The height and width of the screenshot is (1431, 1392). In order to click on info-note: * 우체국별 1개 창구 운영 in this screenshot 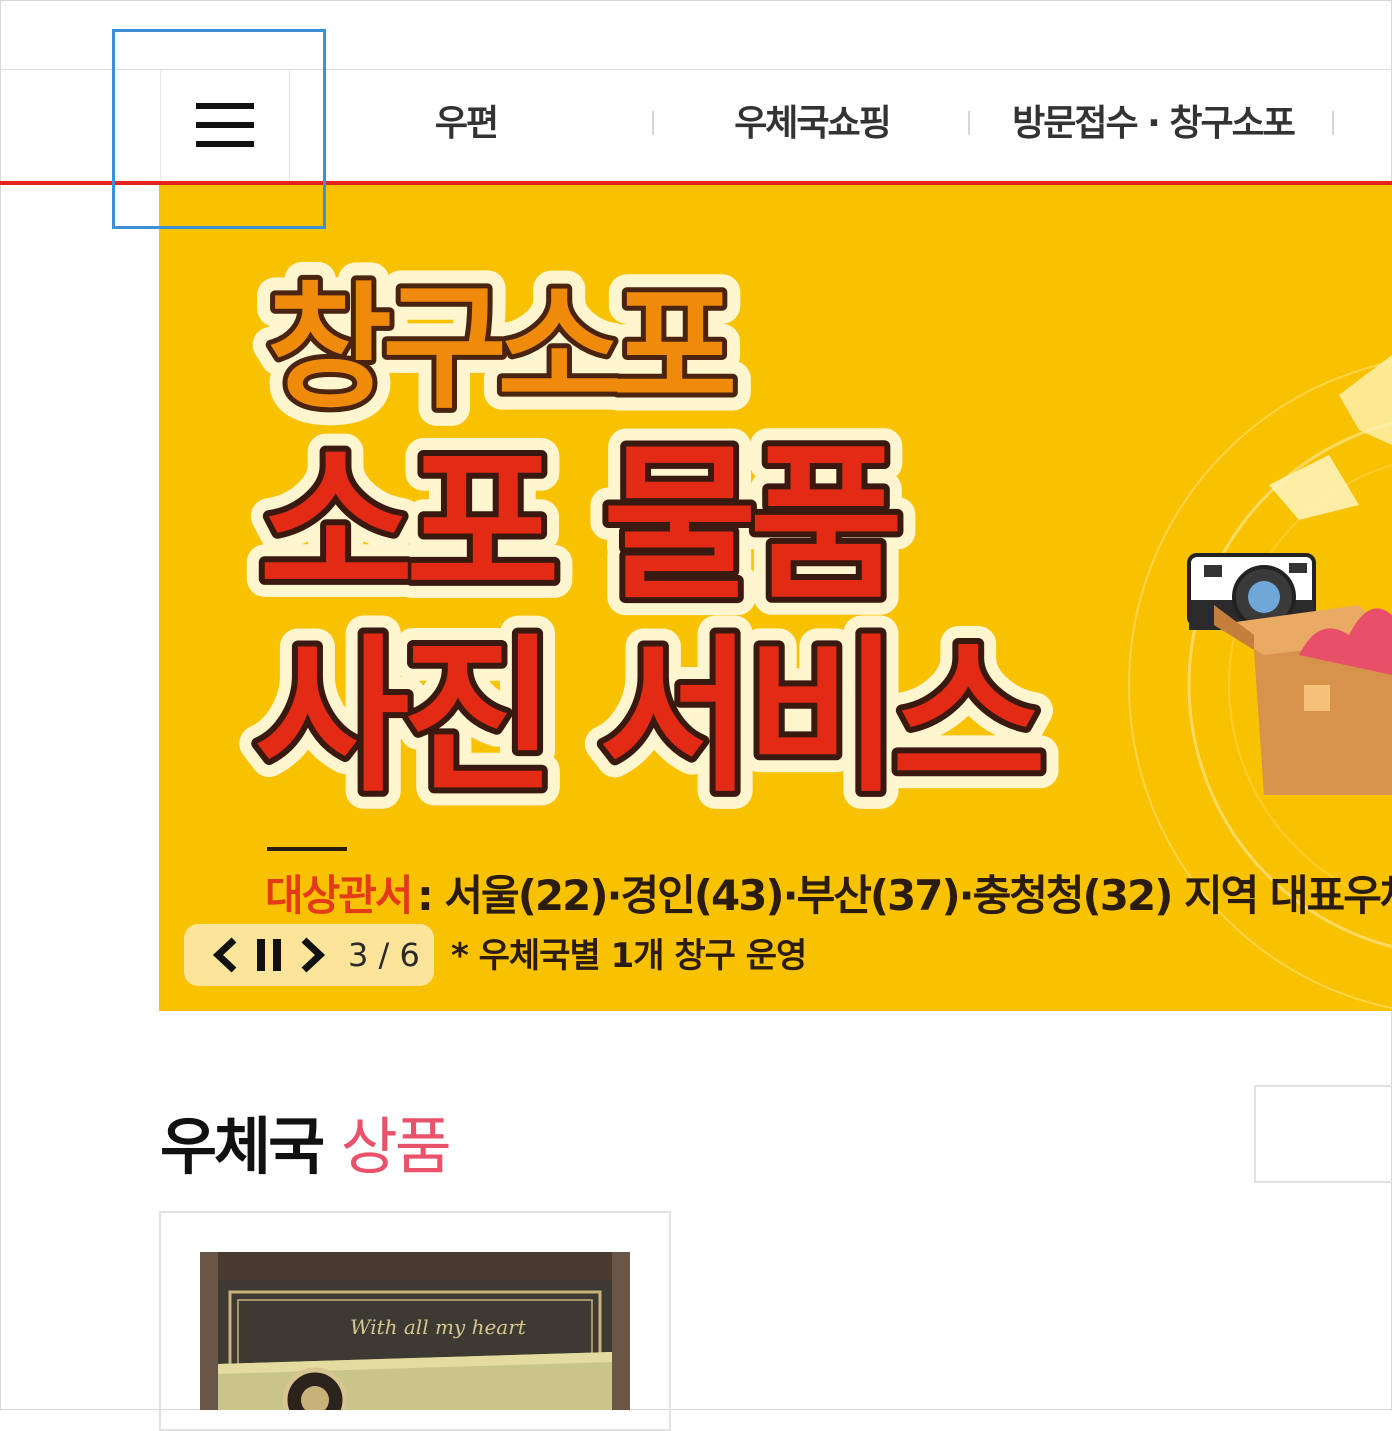, I will do `click(628, 956)`.